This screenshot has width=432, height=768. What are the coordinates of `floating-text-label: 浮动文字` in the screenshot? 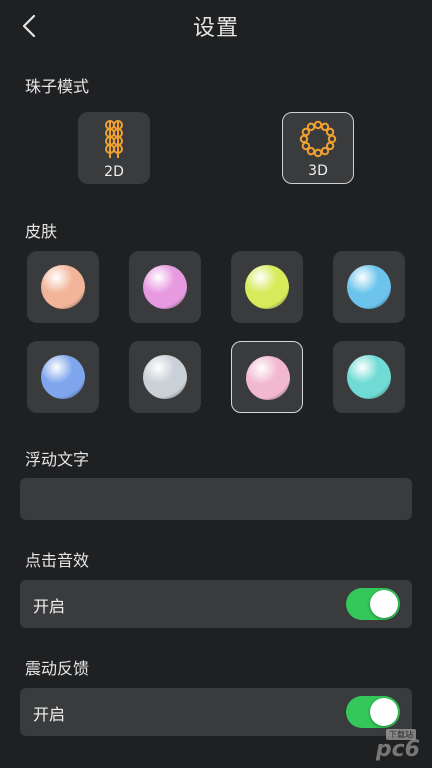 It's located at (57, 459).